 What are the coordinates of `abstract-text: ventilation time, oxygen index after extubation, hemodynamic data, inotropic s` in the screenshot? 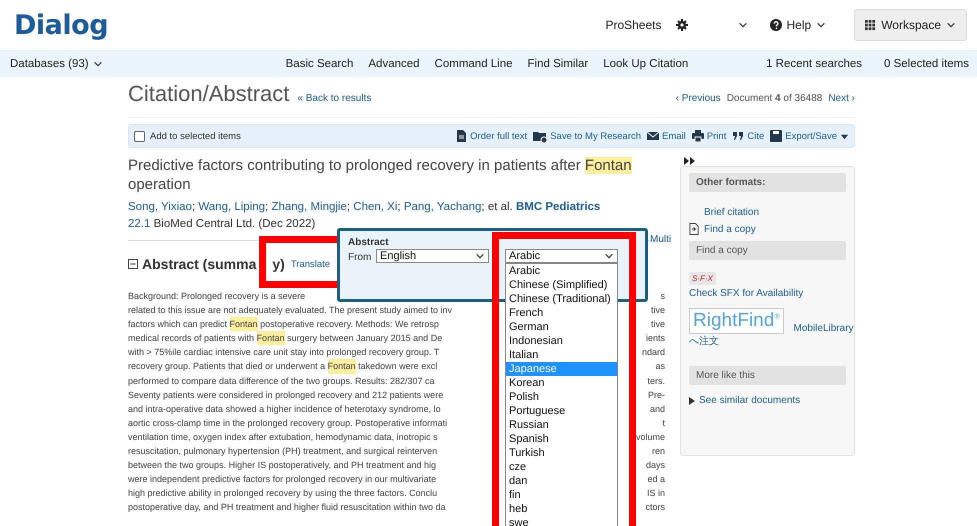 It's located at (283, 437).